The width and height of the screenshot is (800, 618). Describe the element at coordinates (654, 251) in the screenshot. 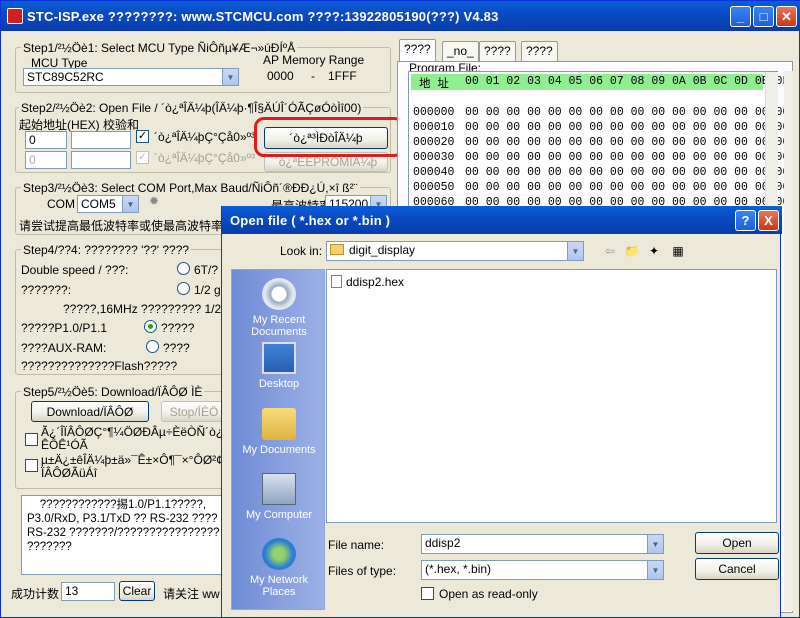

I see `new-folder-icon: ✦` at that location.